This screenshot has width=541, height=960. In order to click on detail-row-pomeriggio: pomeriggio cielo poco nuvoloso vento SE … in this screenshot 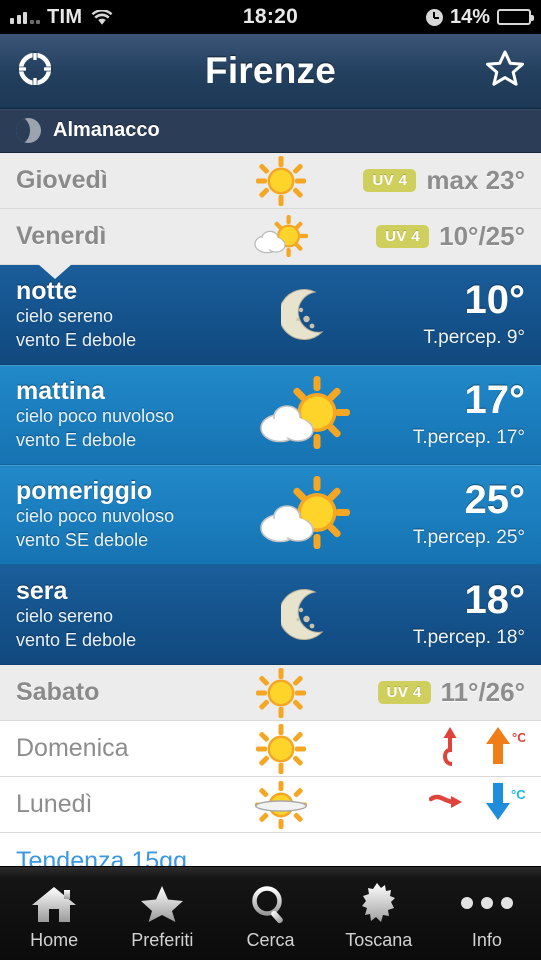, I will do `click(270, 515)`.